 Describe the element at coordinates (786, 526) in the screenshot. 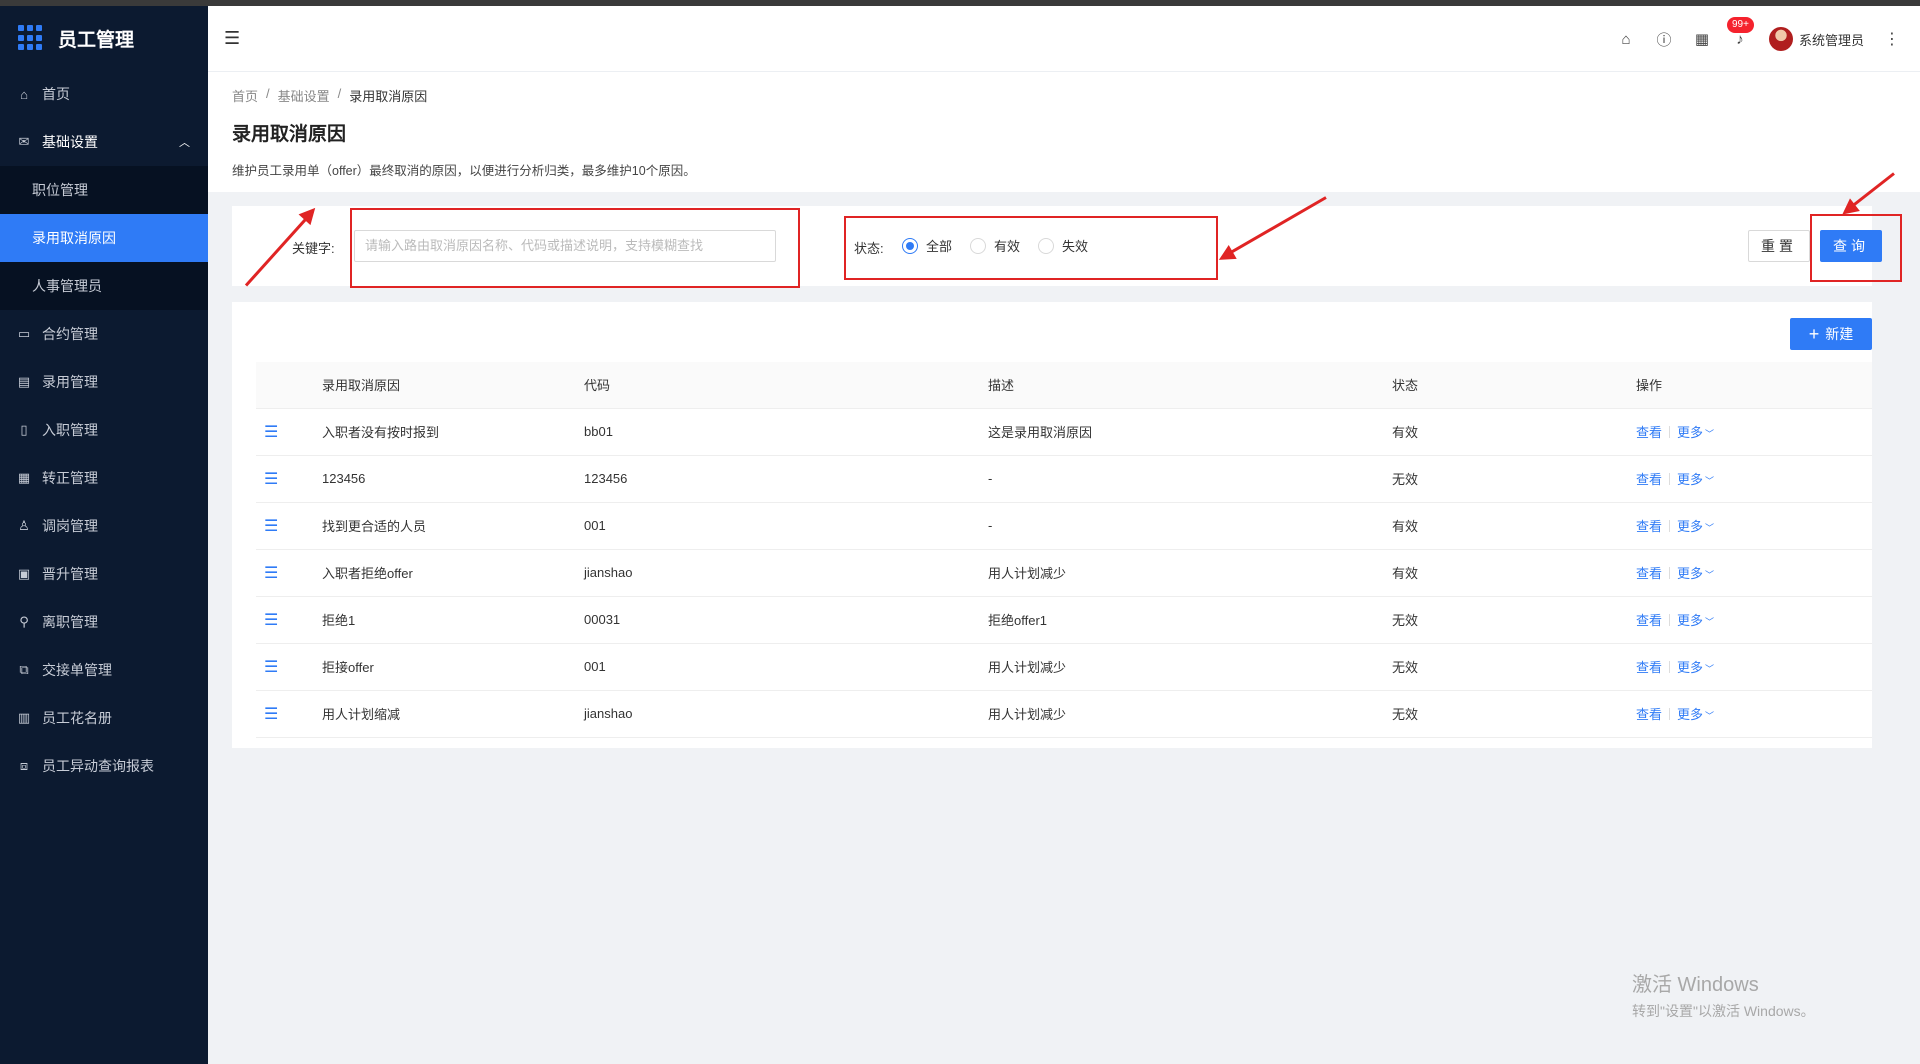

I see `cell-code: 001` at that location.